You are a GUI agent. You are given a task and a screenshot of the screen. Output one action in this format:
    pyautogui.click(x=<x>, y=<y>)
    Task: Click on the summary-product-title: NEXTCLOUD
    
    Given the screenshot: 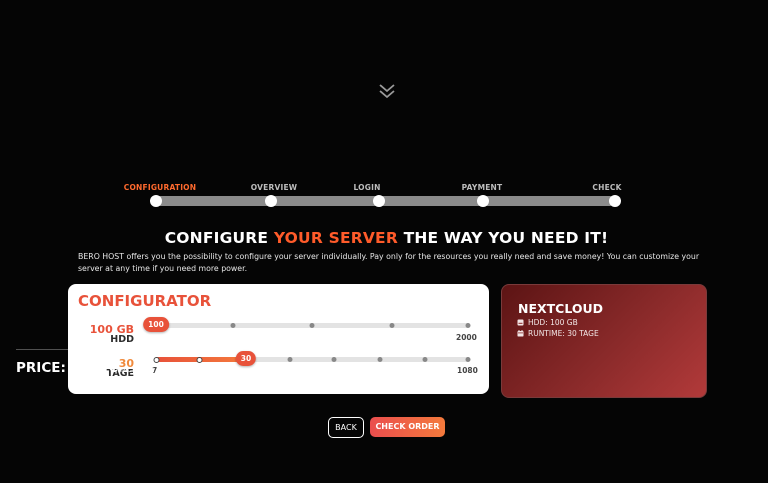 What is the action you would take?
    pyautogui.click(x=561, y=308)
    